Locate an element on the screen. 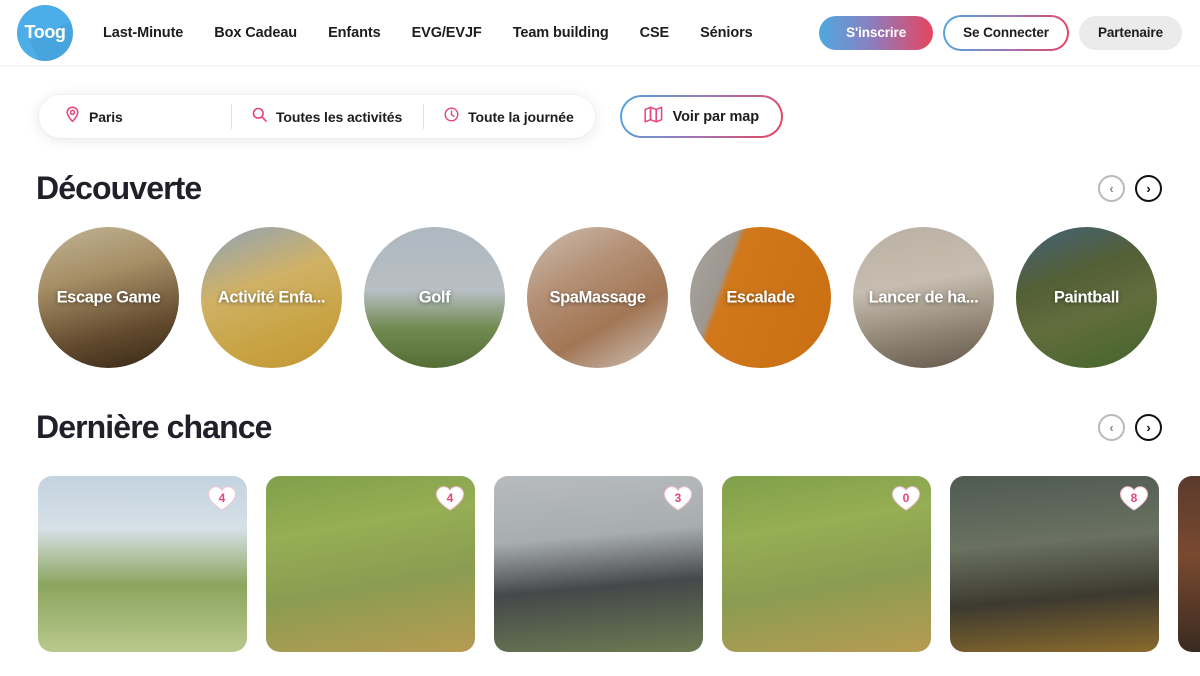 This screenshot has height=676, width=1200. page-title-derniere-chance: Dernière chance is located at coordinates (154, 427).